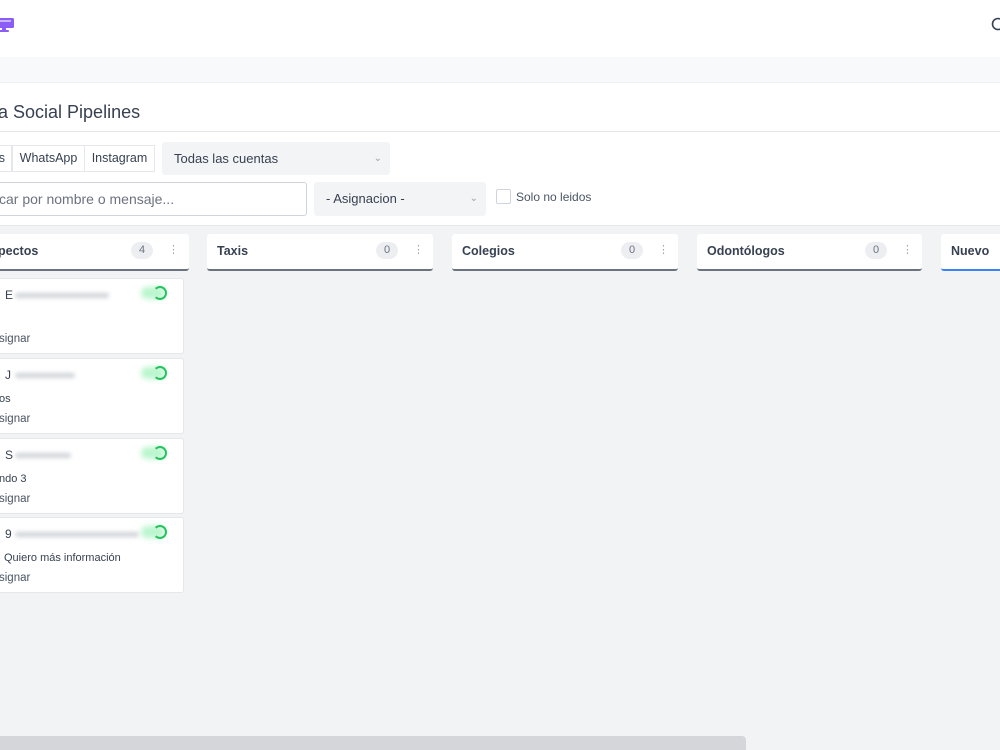 Image resolution: width=1000 pixels, height=750 pixels. Describe the element at coordinates (746, 251) in the screenshot. I see `column-title: Odontólogos` at that location.